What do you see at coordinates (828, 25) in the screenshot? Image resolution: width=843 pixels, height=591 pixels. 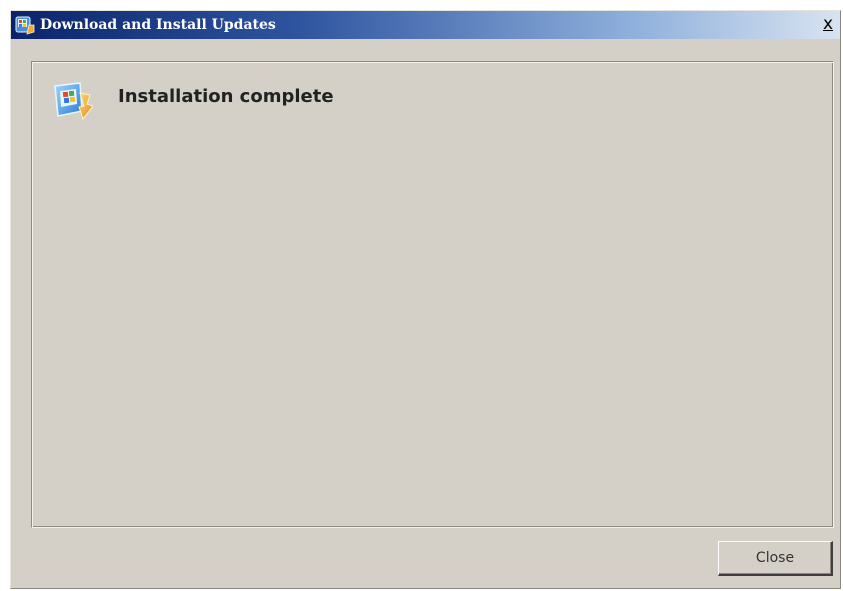 I see `close-icon: x` at bounding box center [828, 25].